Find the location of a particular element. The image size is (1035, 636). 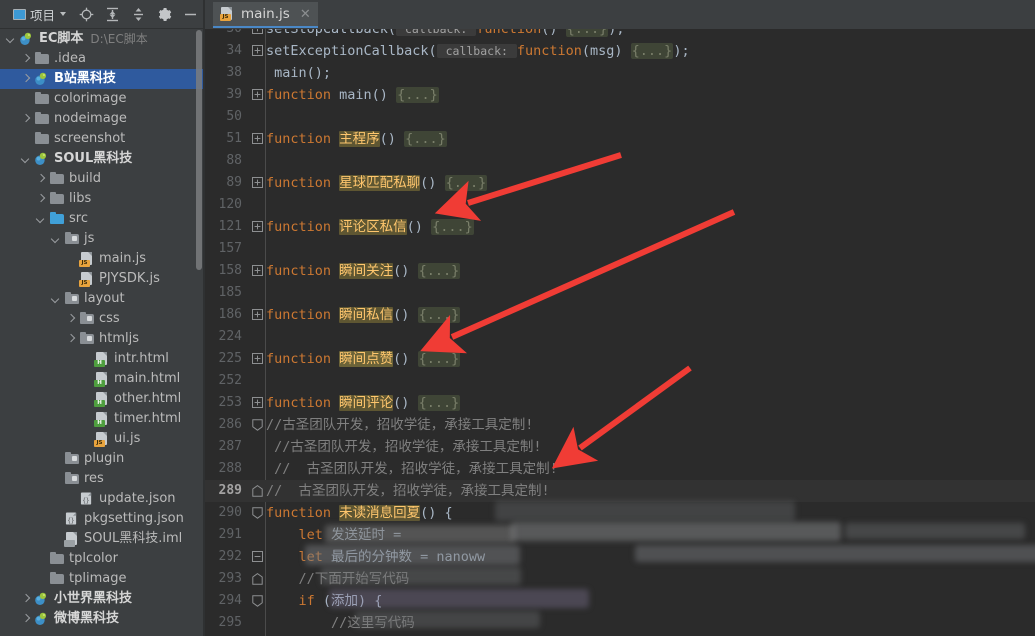

code-line: 121 function 评论区私信() {...} is located at coordinates (620, 227).